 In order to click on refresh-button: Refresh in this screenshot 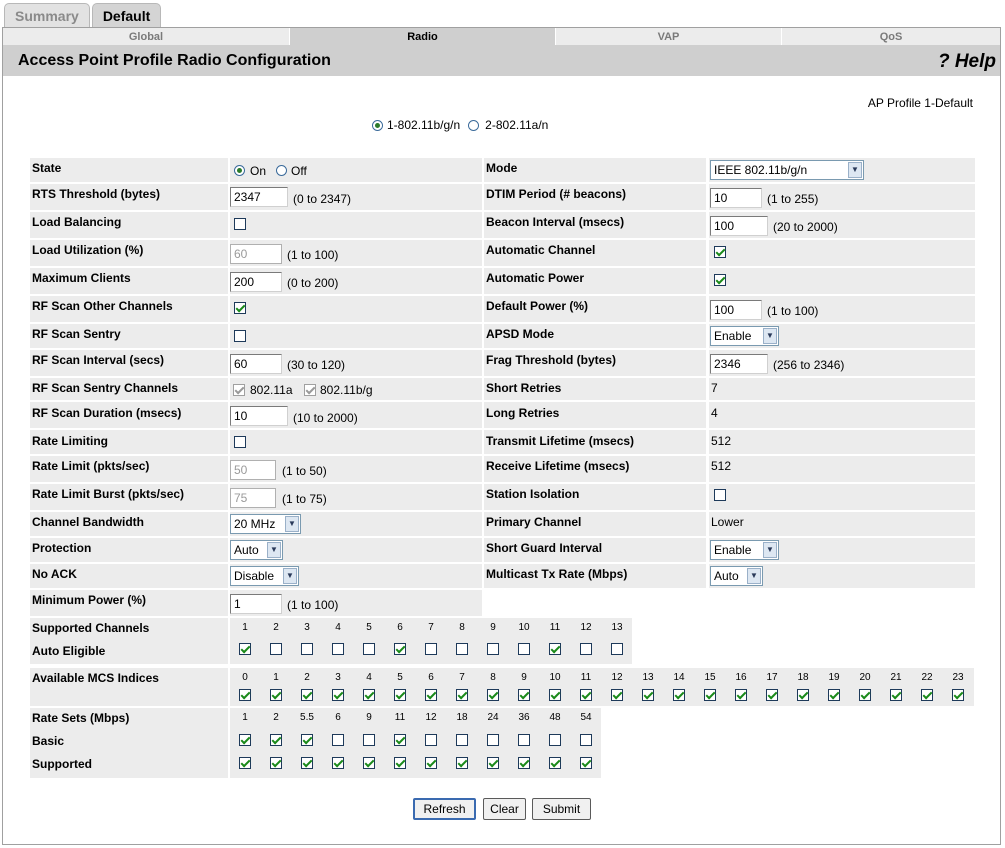, I will do `click(444, 809)`.